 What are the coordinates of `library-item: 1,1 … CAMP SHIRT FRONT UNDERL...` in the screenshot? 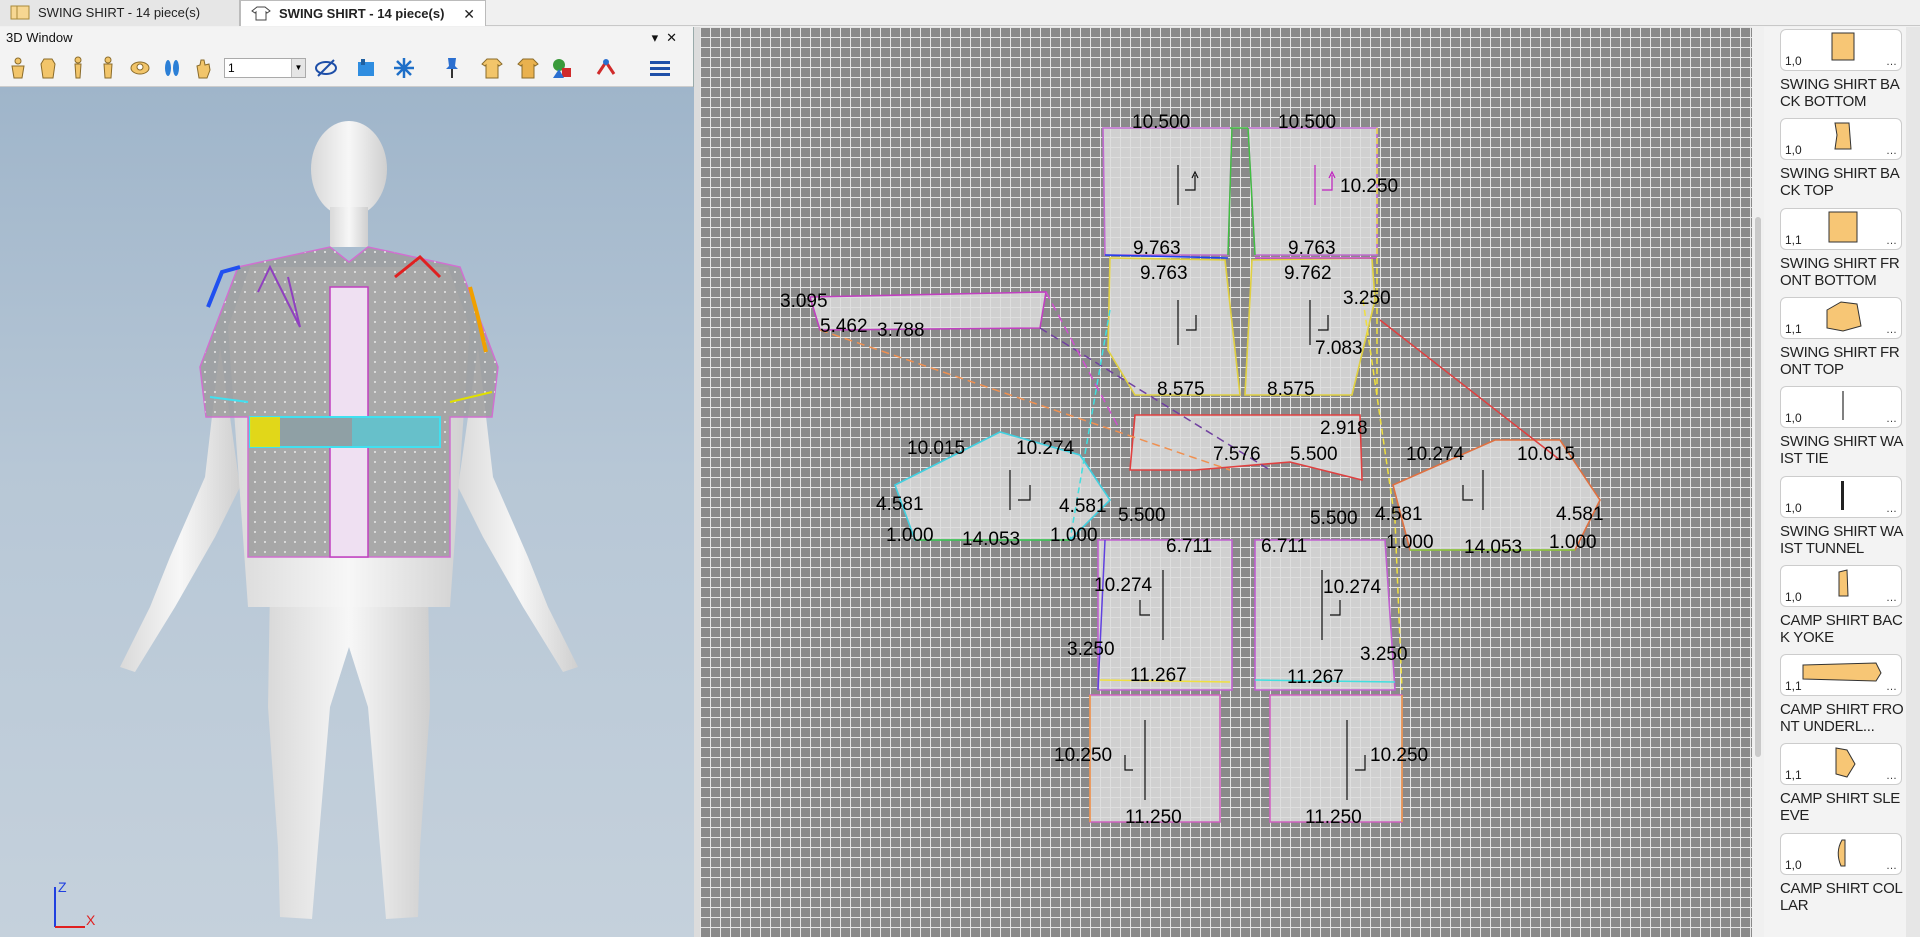 It's located at (1842, 694).